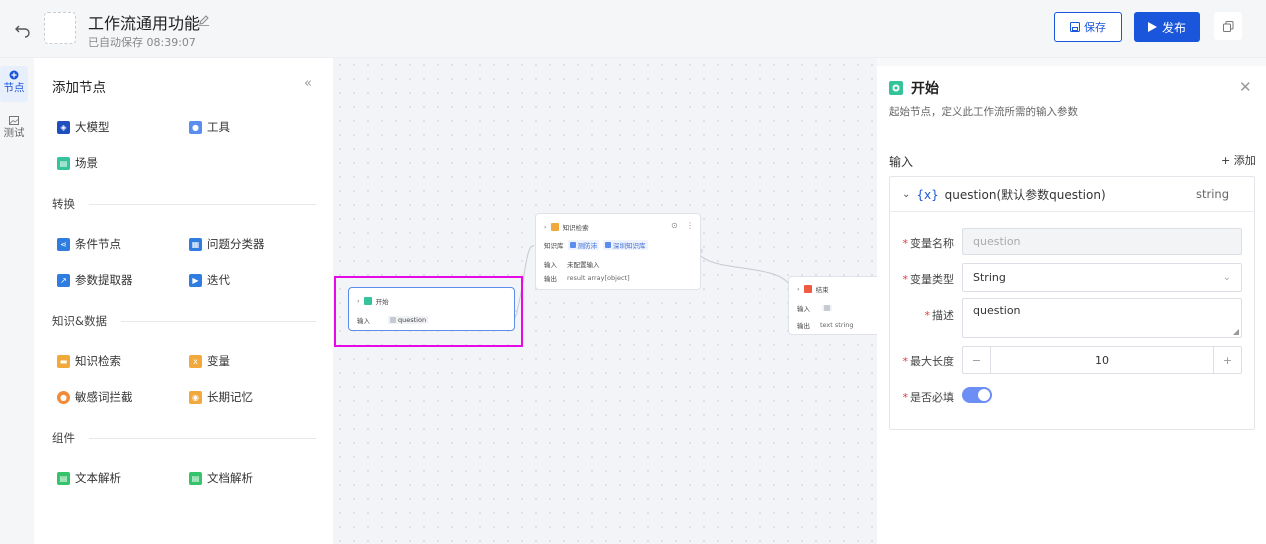  I want to click on node-item-extractor: ↗ 参数提取器, so click(95, 280).